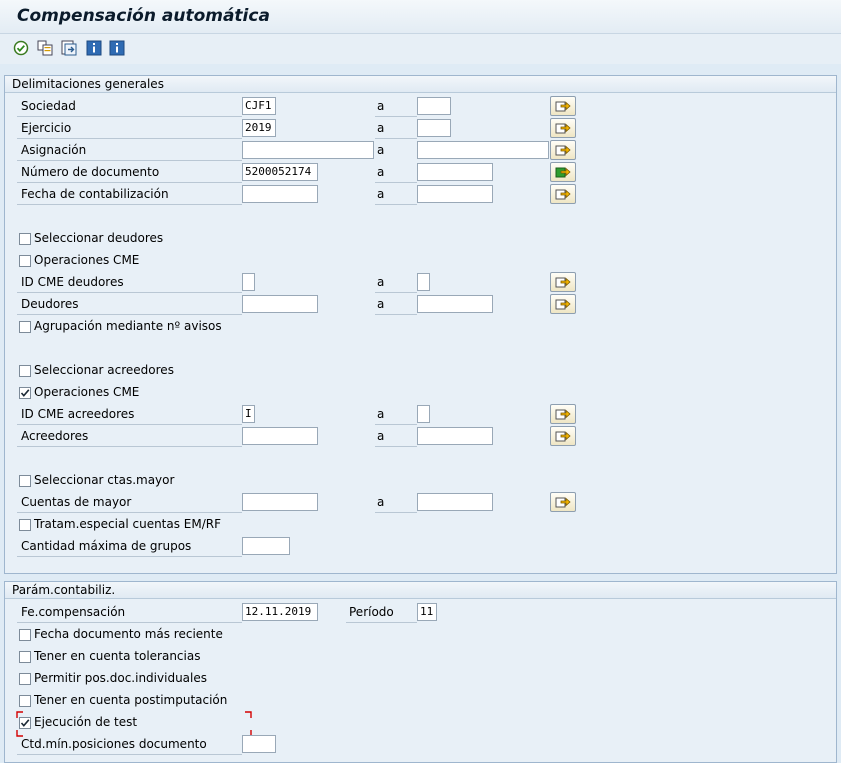  What do you see at coordinates (25, 481) in the screenshot?
I see `seleccionar-ctas-mayor-checkbox` at bounding box center [25, 481].